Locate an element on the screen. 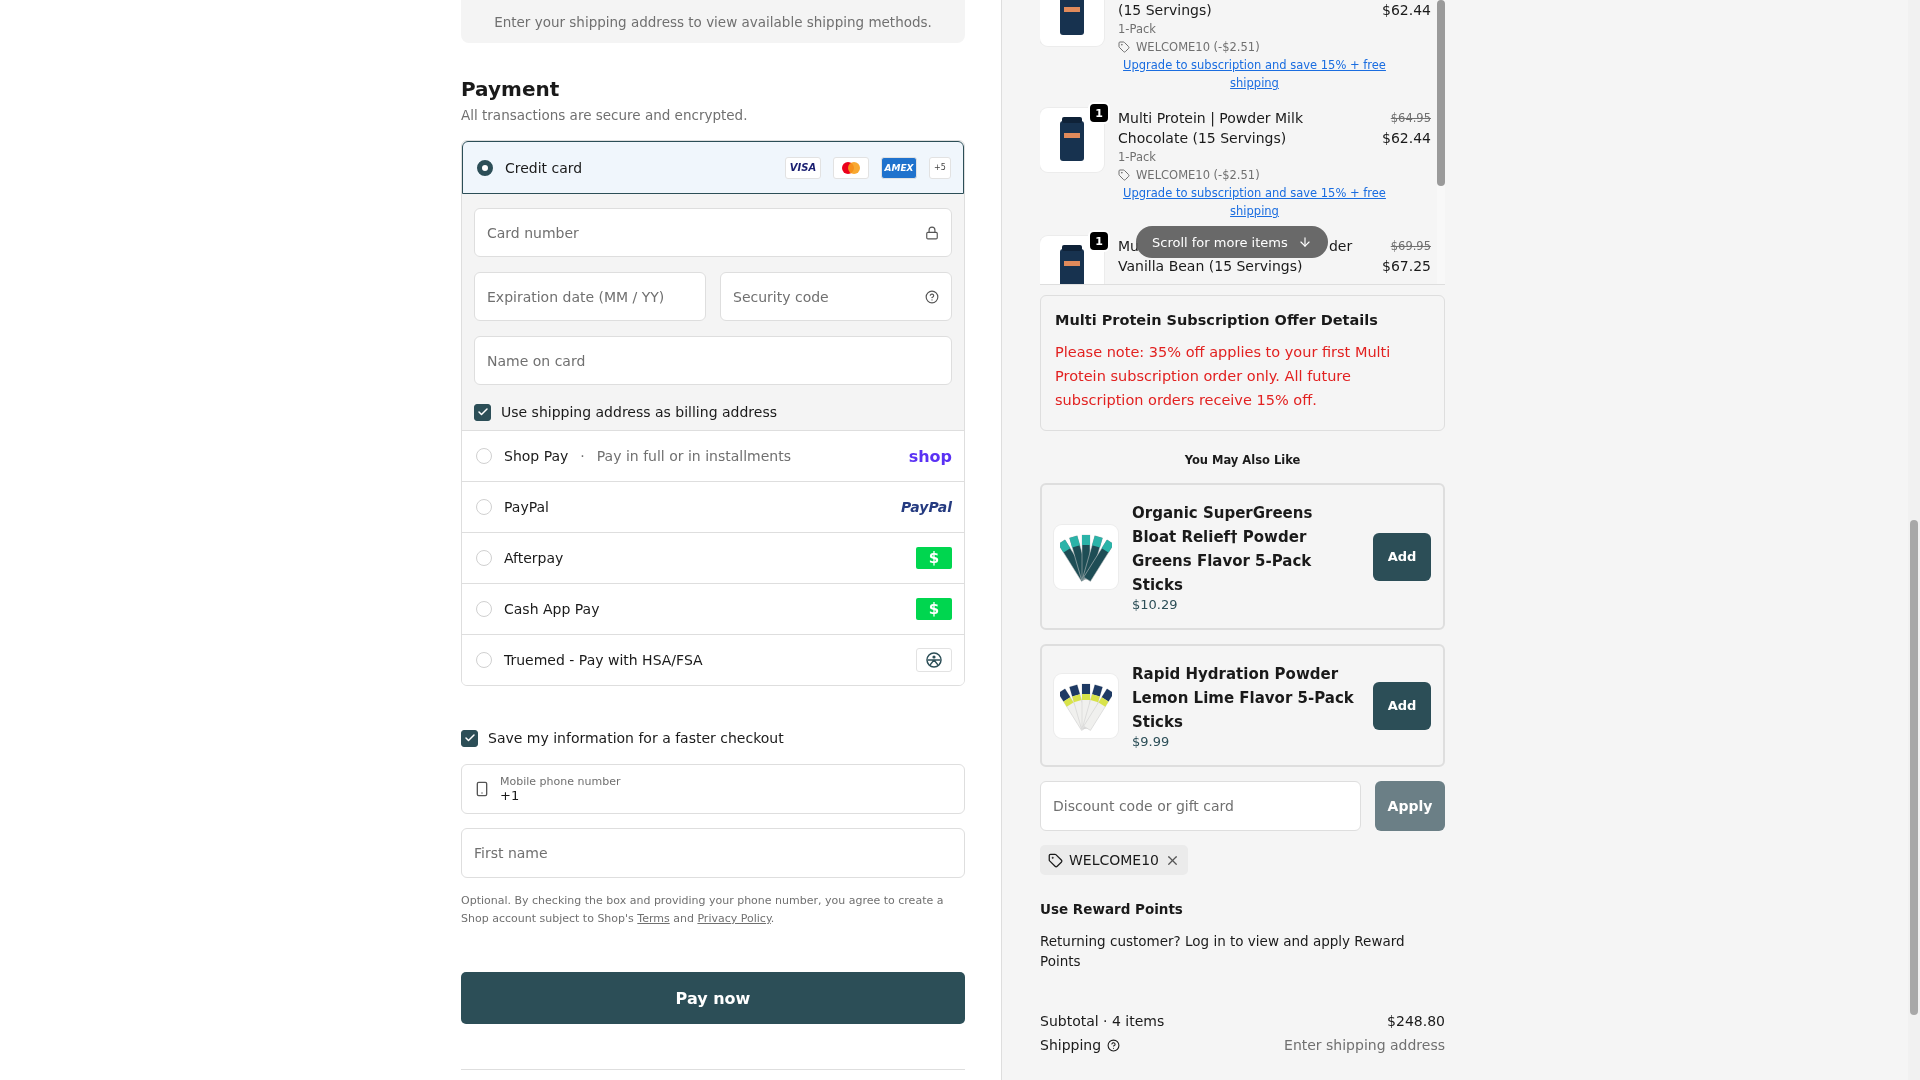 The image size is (1920, 1080). payment-method-option: Truemed - Pay with HSA/FSA is located at coordinates (713, 659).